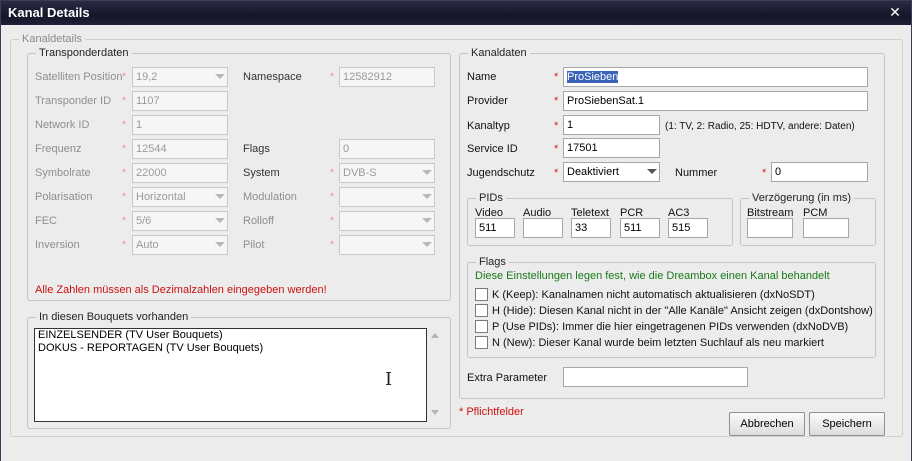 The height and width of the screenshot is (461, 912). What do you see at coordinates (387, 221) in the screenshot?
I see `rolloff-select` at bounding box center [387, 221].